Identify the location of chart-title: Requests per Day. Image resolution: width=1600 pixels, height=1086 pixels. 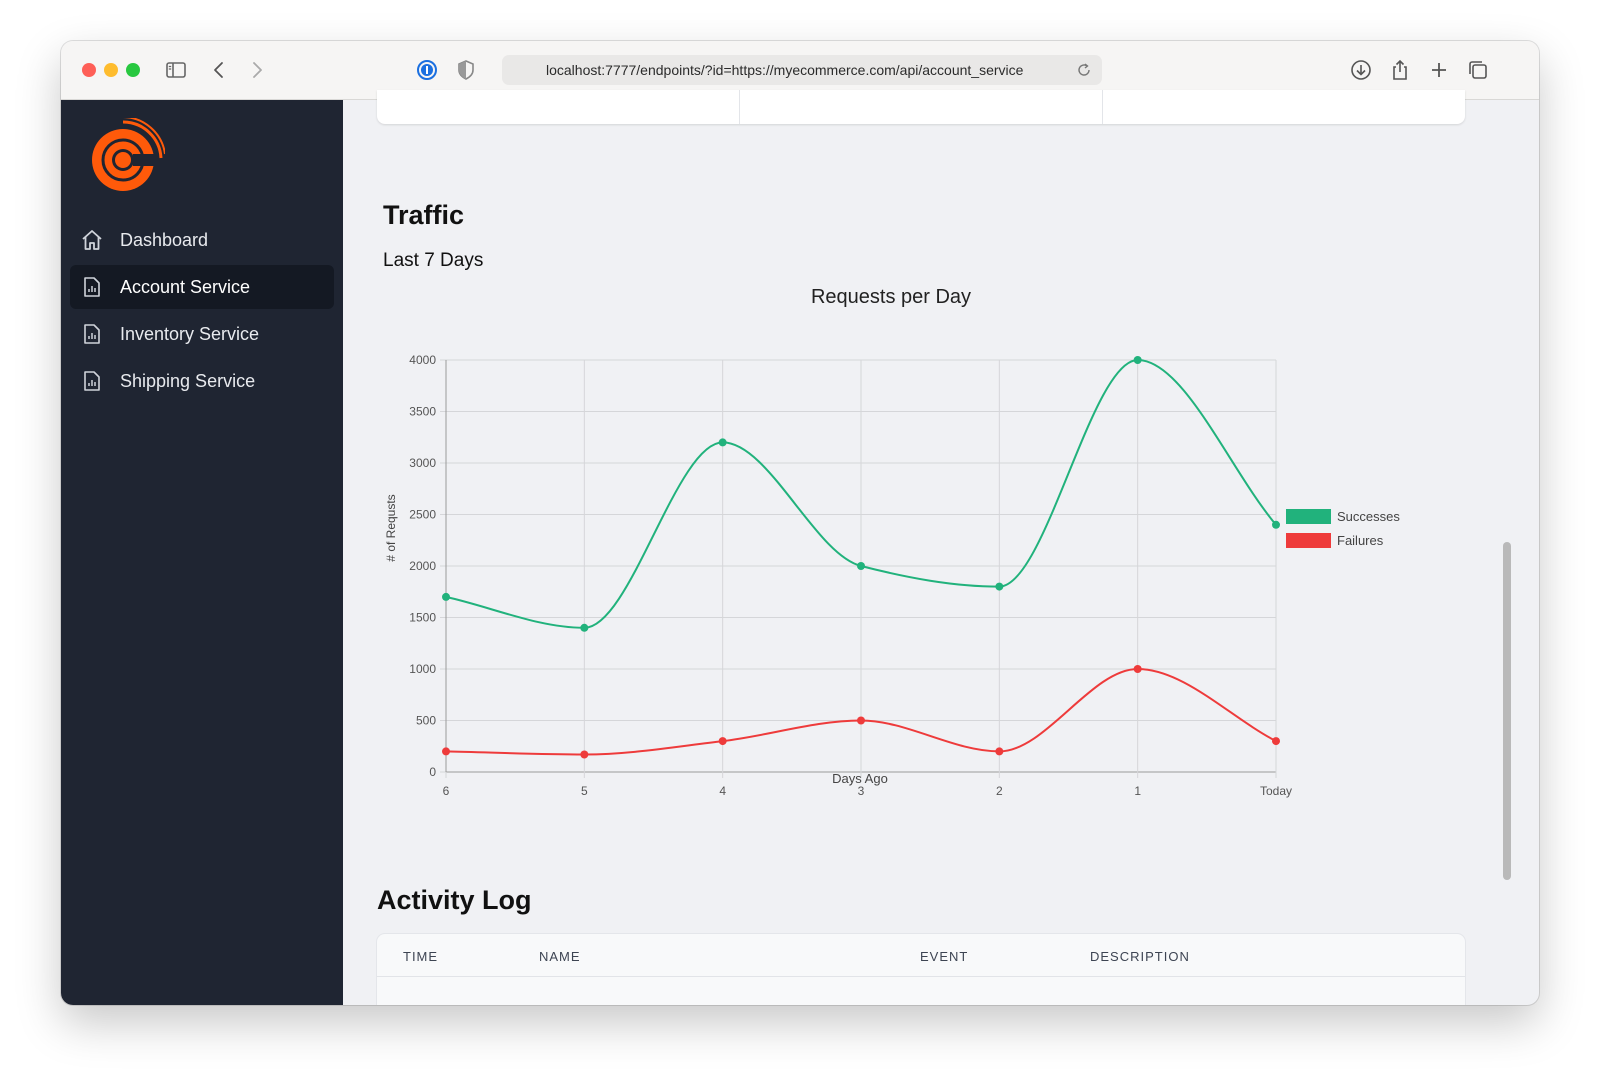
(891, 297).